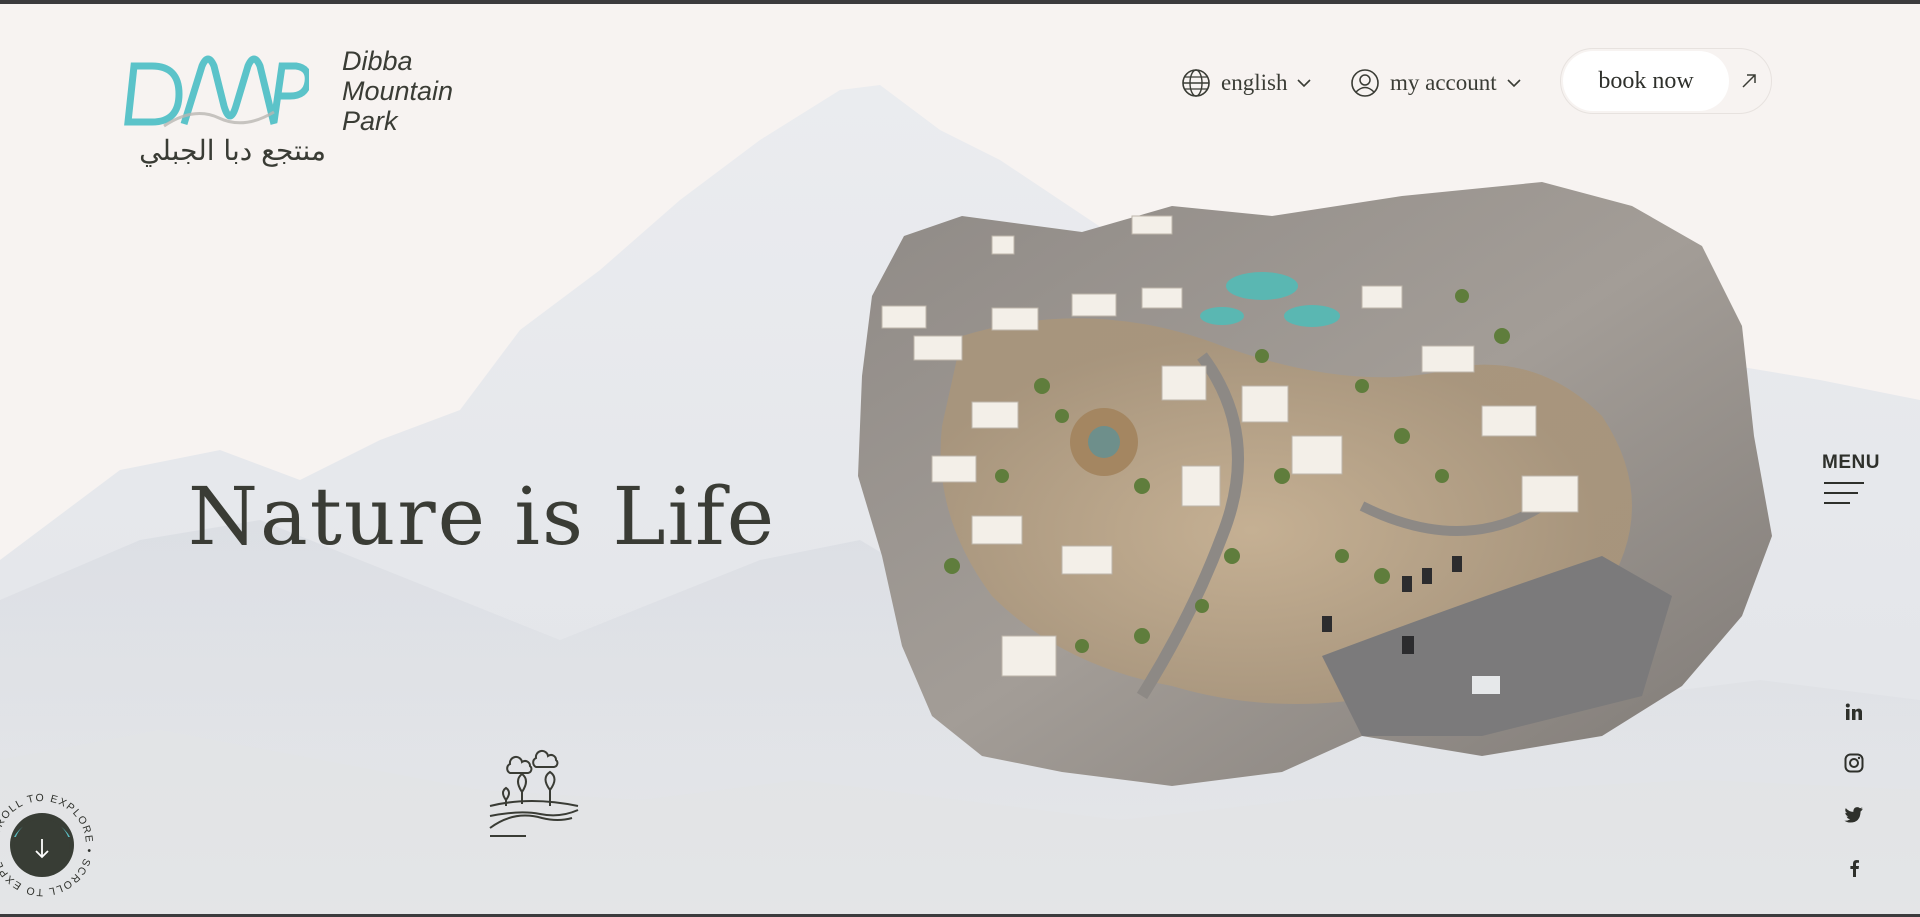  I want to click on globe-icon, so click(1196, 83).